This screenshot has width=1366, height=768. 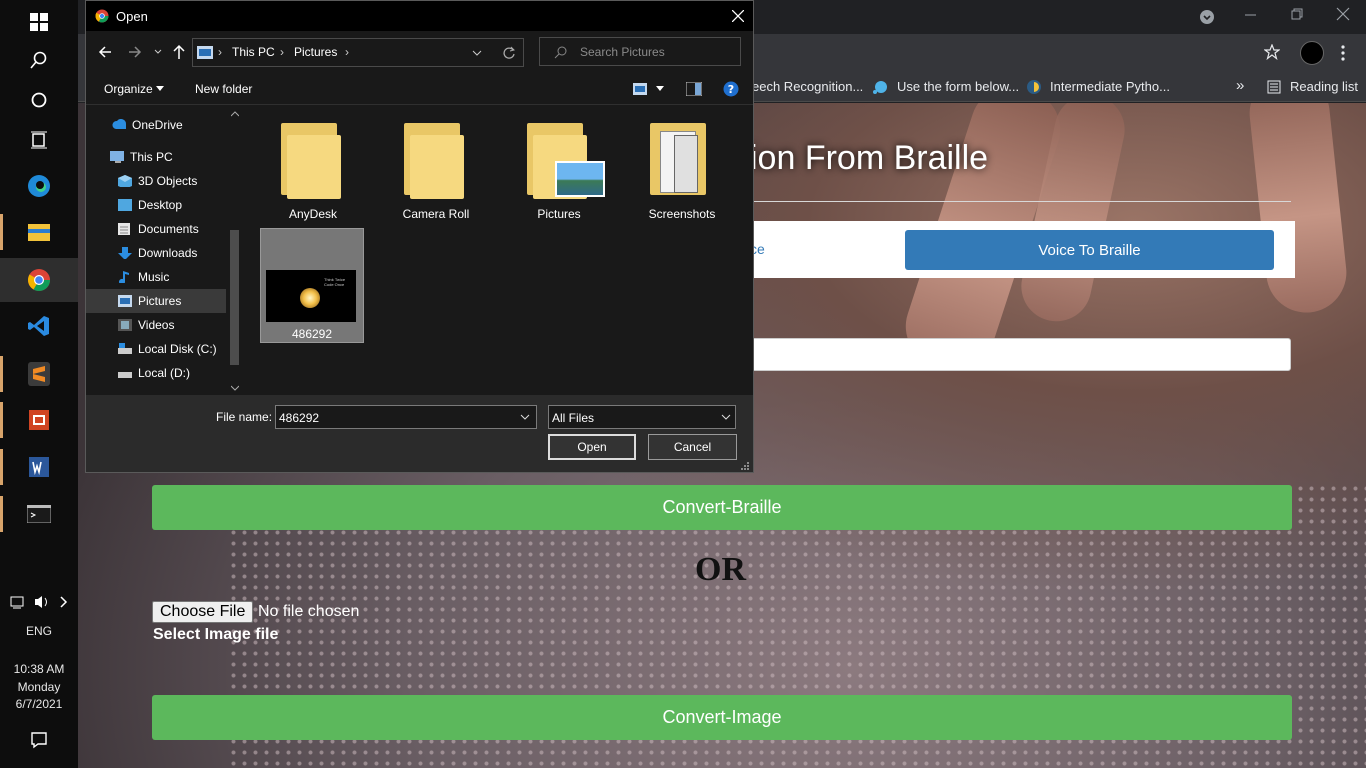 I want to click on refresh-icon, so click(x=509, y=53).